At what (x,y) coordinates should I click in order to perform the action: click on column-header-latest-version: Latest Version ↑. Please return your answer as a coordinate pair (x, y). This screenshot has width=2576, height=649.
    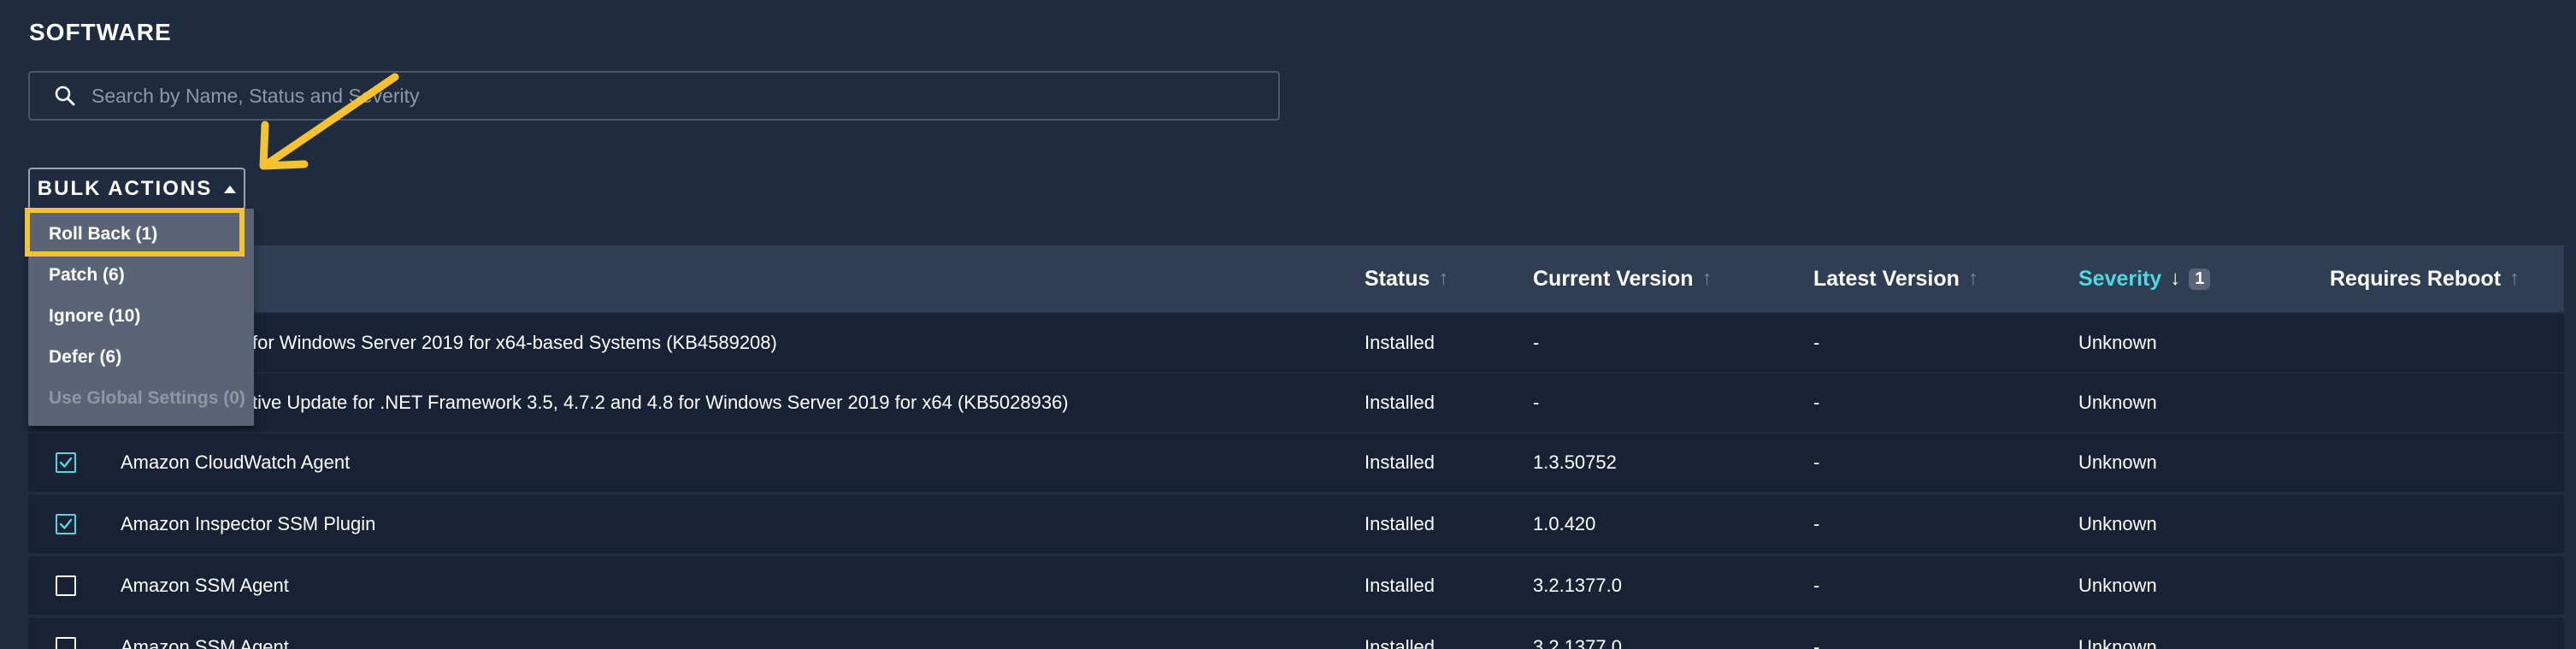
    Looking at the image, I should click on (1895, 278).